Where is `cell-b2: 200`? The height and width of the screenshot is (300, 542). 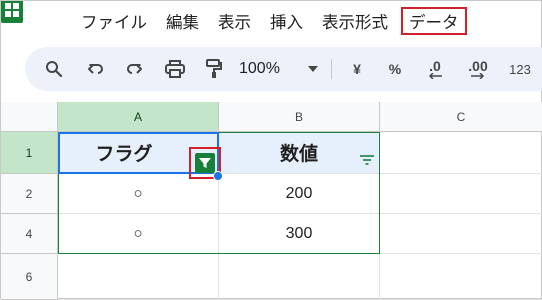 cell-b2: 200 is located at coordinates (299, 194).